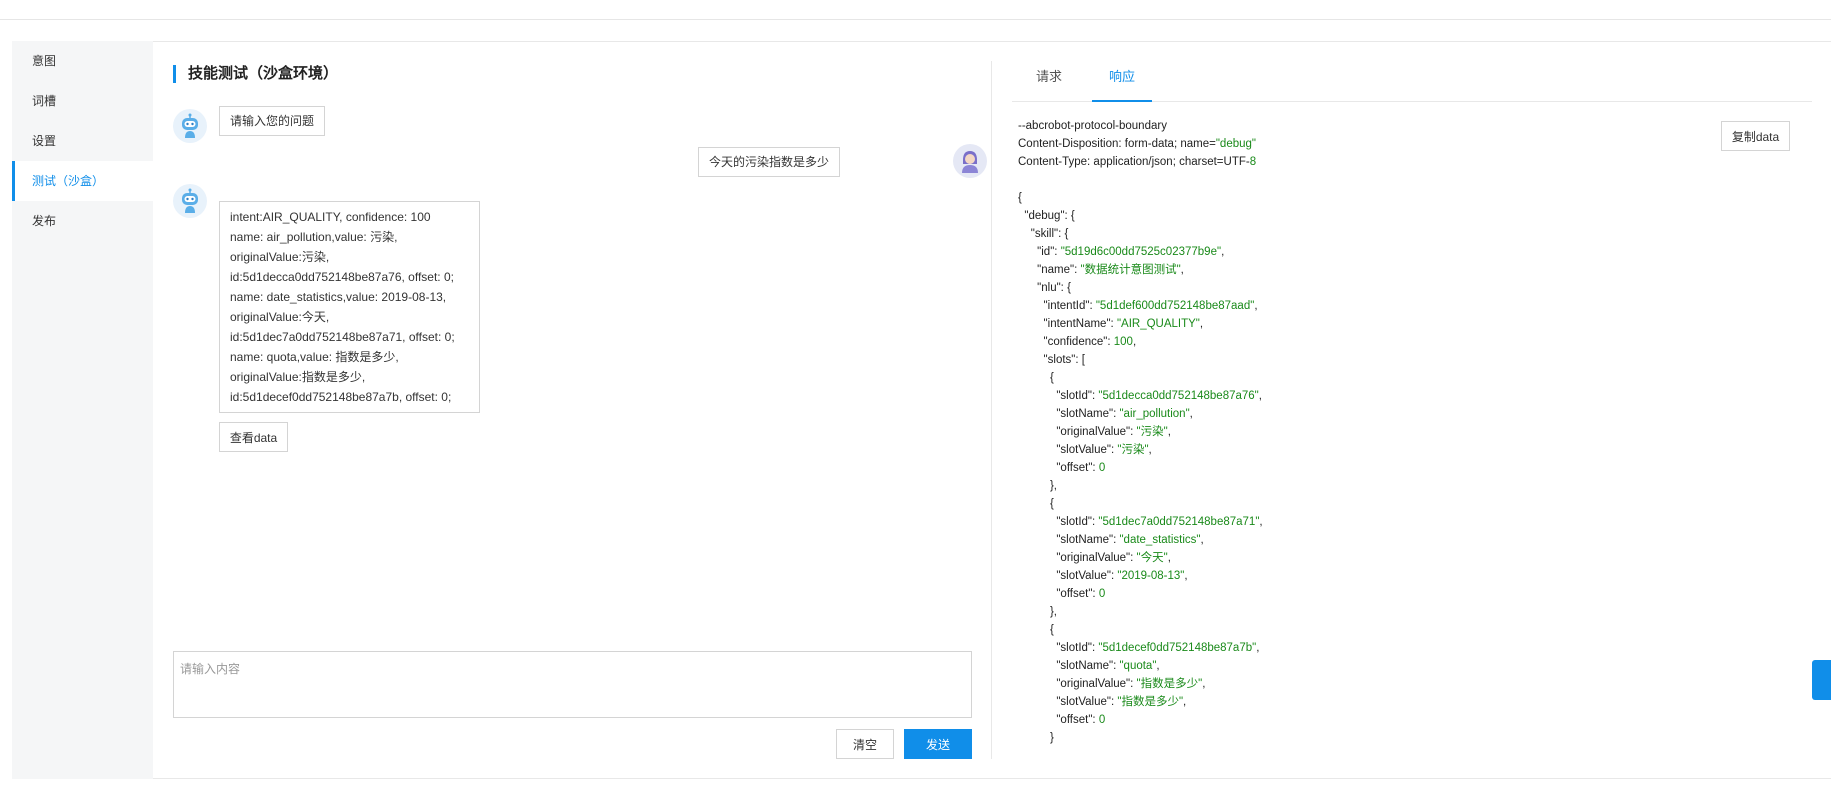  I want to click on sidebar-item-test-sandbox: 测试（沙盒）, so click(82, 181).